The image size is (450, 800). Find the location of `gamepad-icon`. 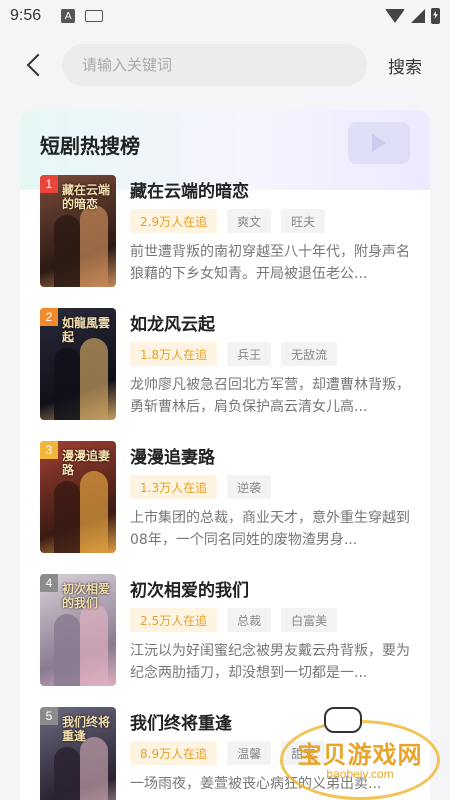

gamepad-icon is located at coordinates (343, 720).